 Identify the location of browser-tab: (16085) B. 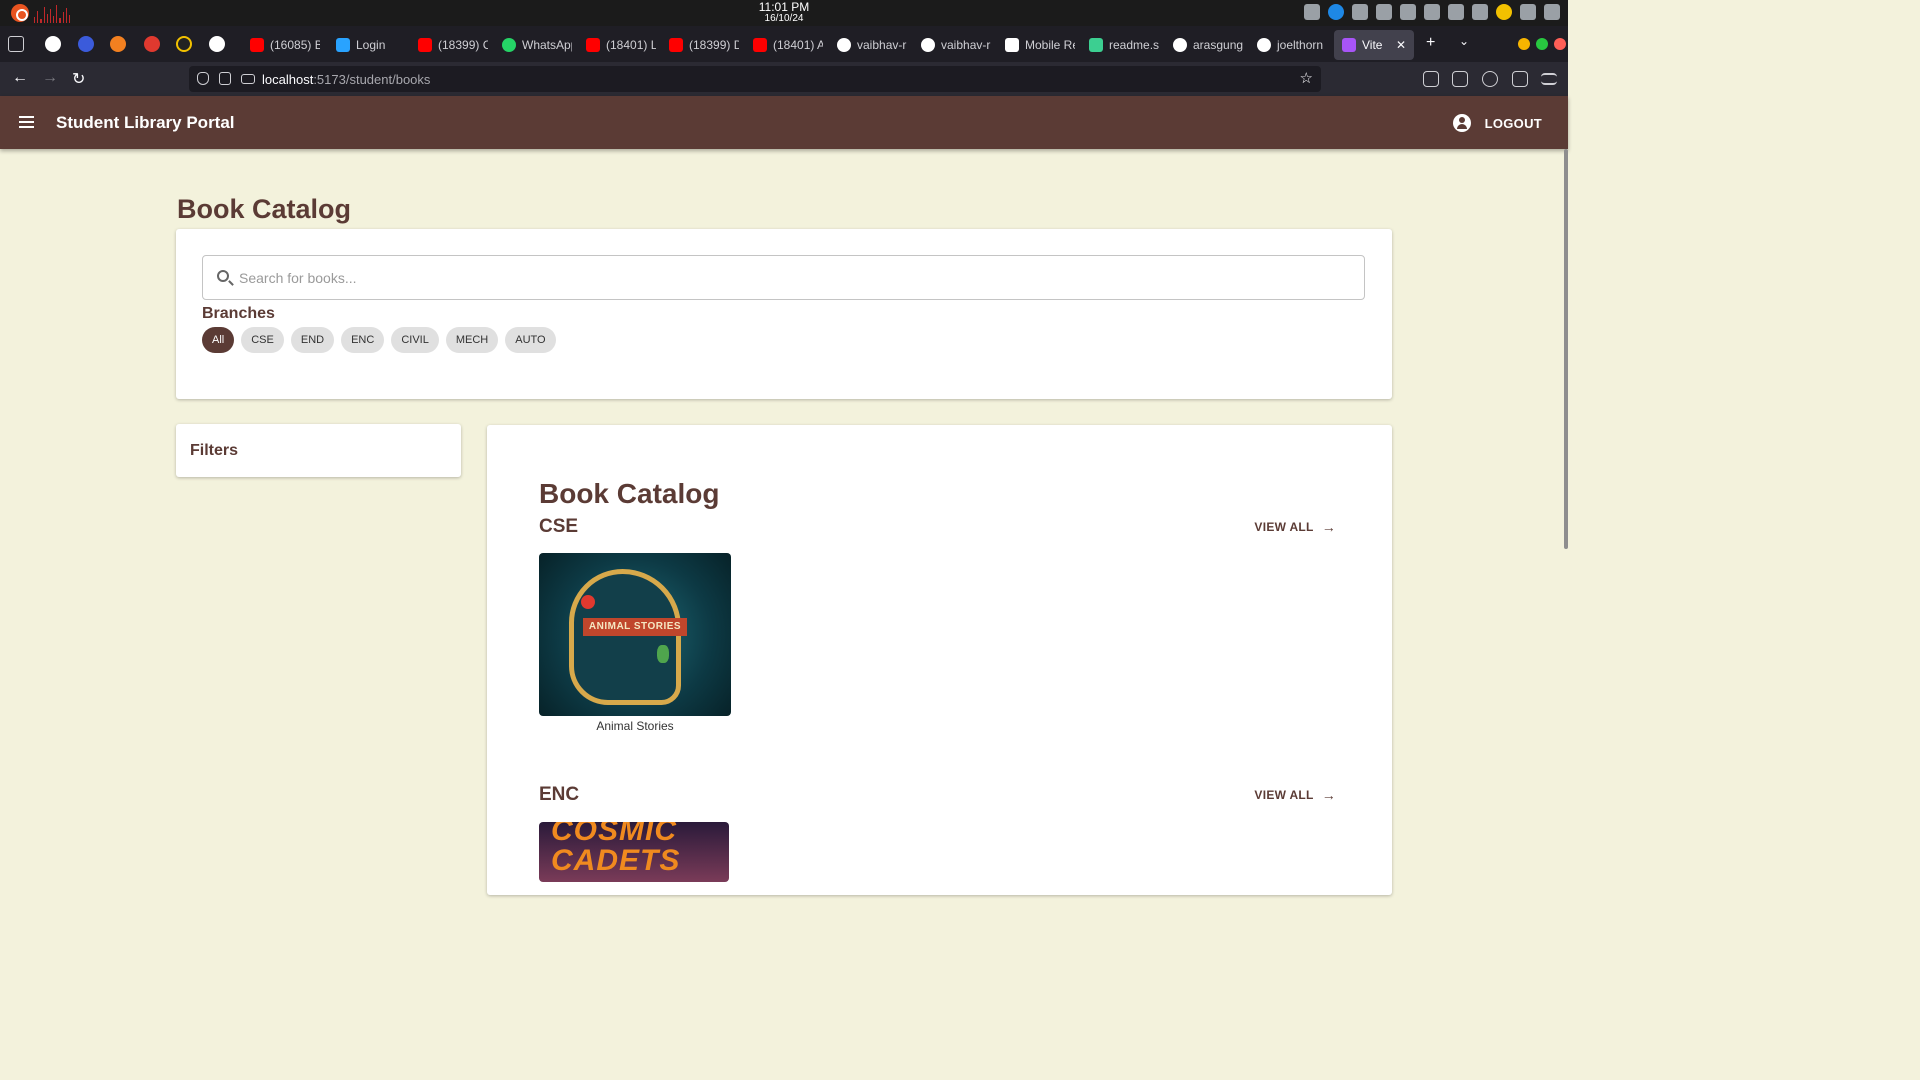
(285, 45).